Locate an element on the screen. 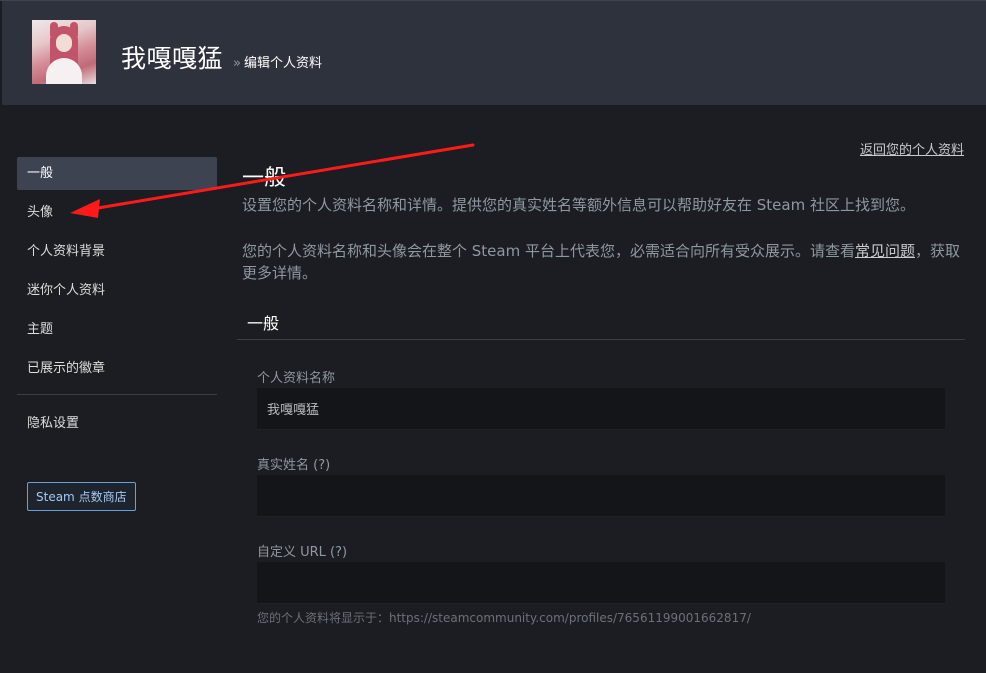 The image size is (986, 673). avatar is located at coordinates (64, 52).